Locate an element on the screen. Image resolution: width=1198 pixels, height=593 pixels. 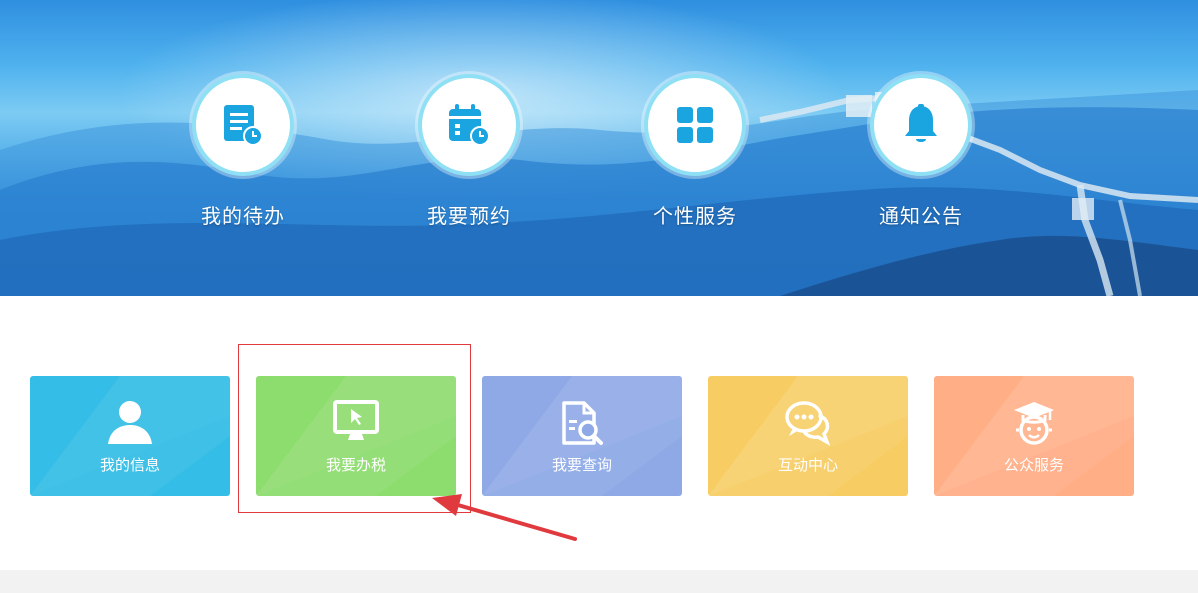
quick-link-personal-service: 个性服务 is located at coordinates (695, 151).